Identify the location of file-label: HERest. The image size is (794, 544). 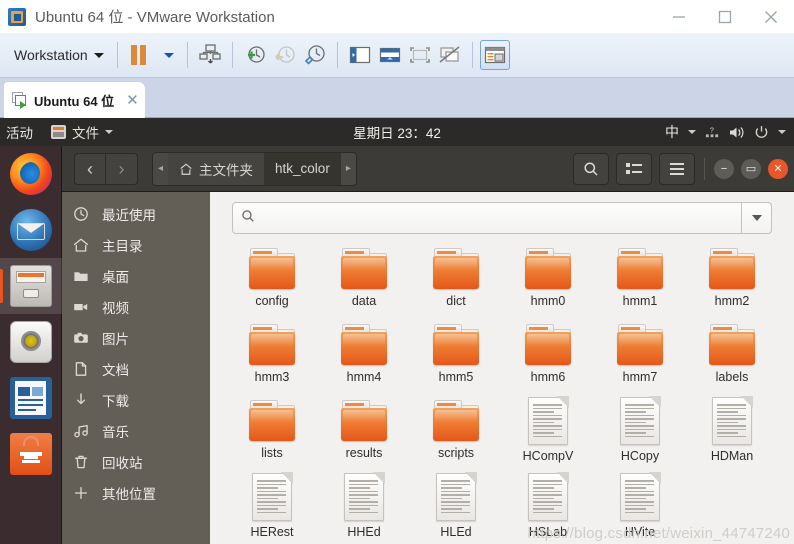
(272, 532).